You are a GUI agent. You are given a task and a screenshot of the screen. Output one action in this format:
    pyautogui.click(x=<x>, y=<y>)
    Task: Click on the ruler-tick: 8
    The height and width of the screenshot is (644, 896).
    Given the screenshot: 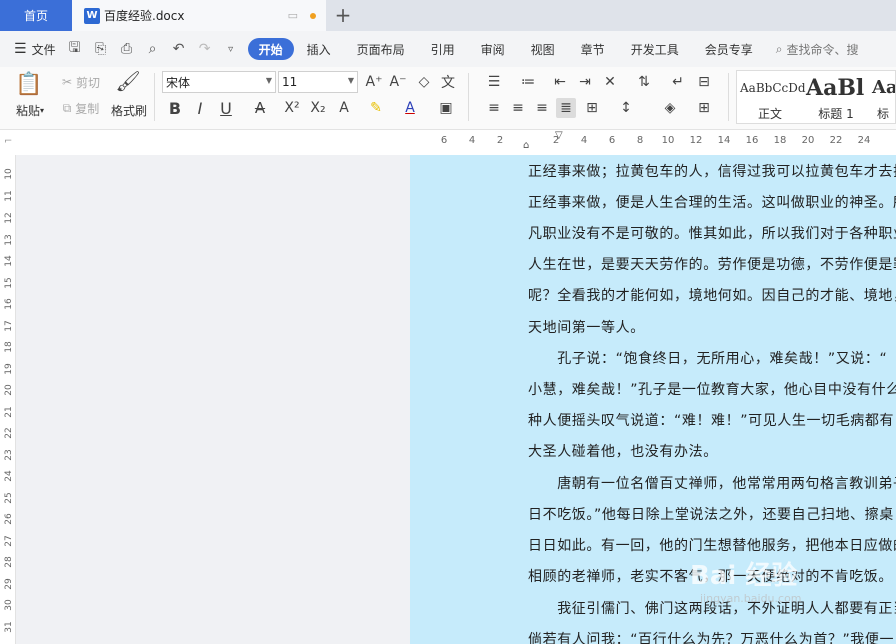 What is the action you would take?
    pyautogui.click(x=640, y=140)
    